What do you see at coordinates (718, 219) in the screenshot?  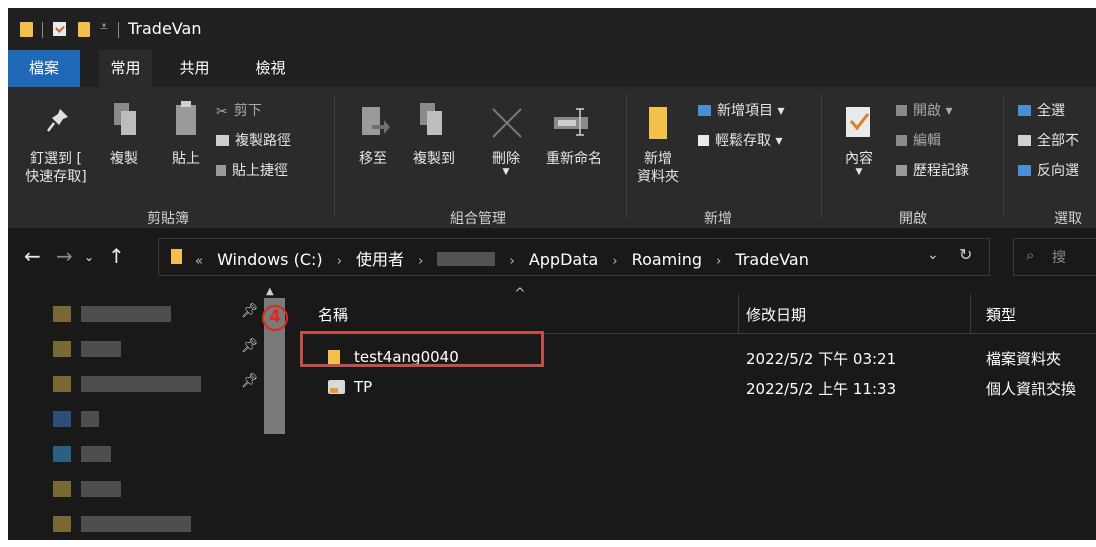 I see `new-group-label: 新增` at bounding box center [718, 219].